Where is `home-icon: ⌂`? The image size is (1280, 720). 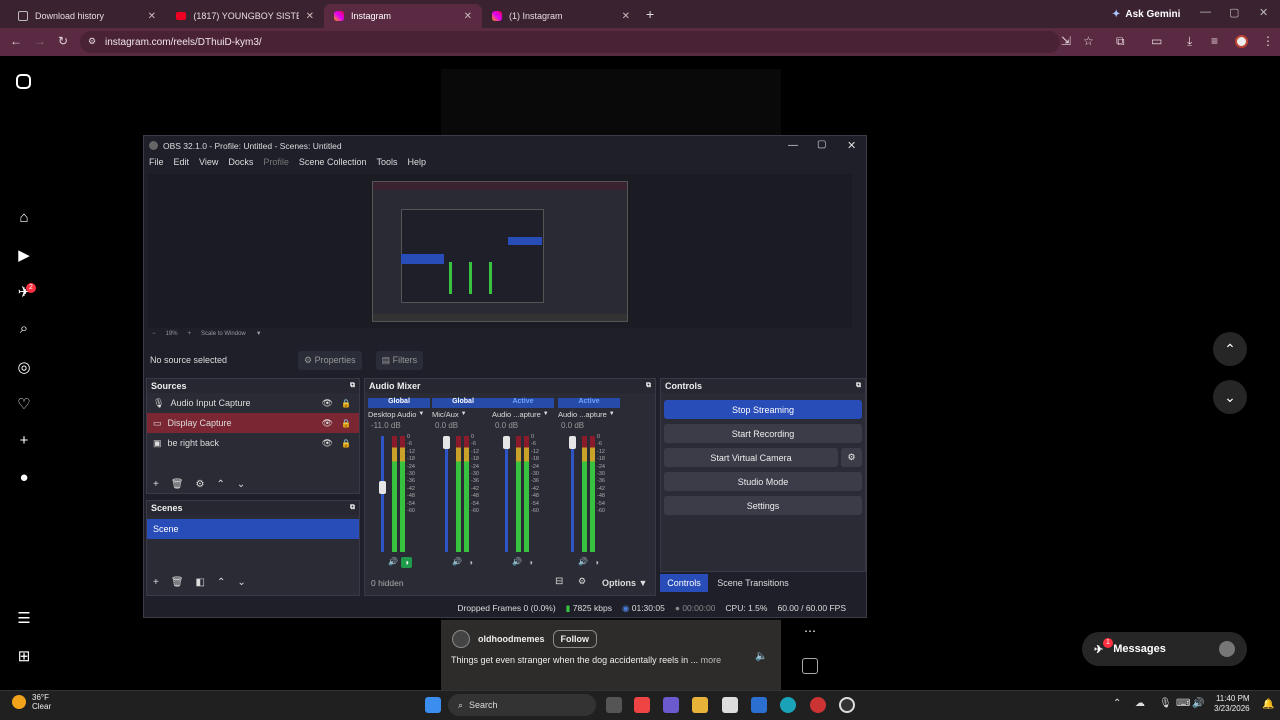 home-icon: ⌂ is located at coordinates (24, 217).